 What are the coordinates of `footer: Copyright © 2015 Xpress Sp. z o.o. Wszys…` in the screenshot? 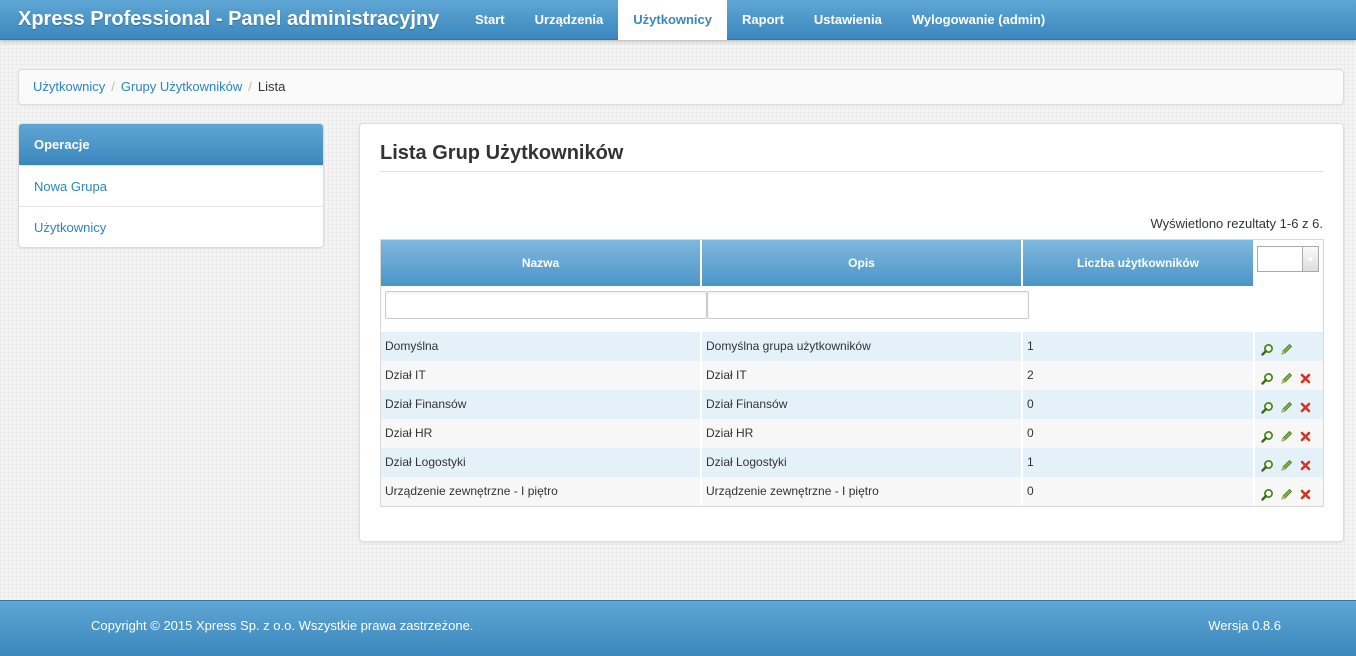 It's located at (678, 628).